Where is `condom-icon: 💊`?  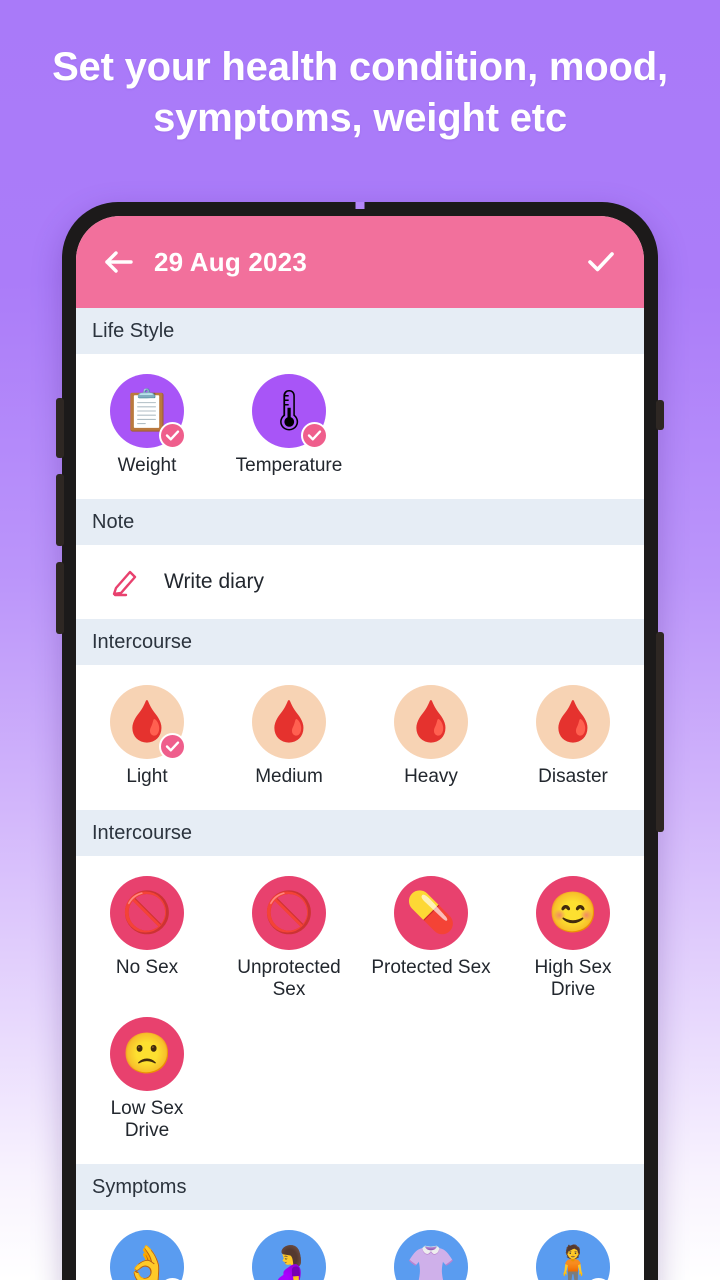
condom-icon: 💊 is located at coordinates (431, 913).